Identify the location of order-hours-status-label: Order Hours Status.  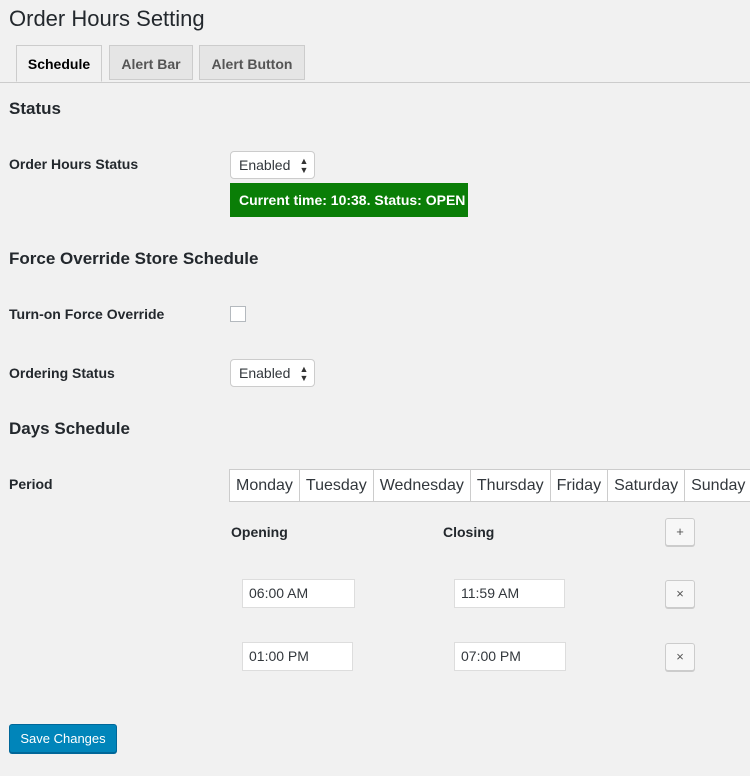
(74, 164).